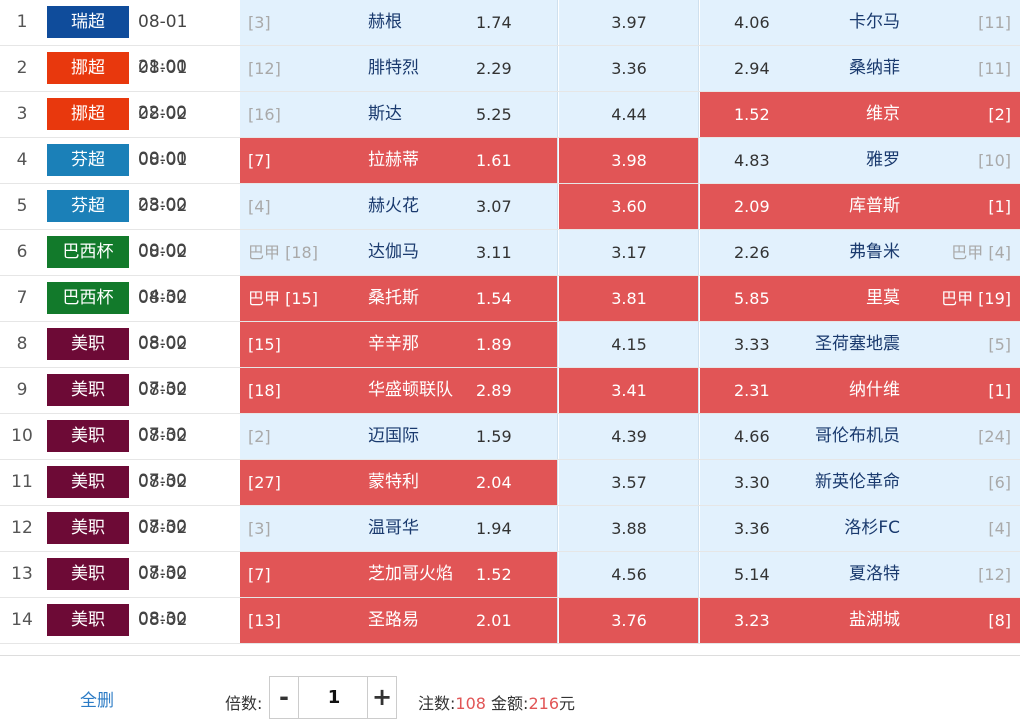 The image size is (1020, 721). I want to click on away-win-odds: 4.66, so click(752, 436).